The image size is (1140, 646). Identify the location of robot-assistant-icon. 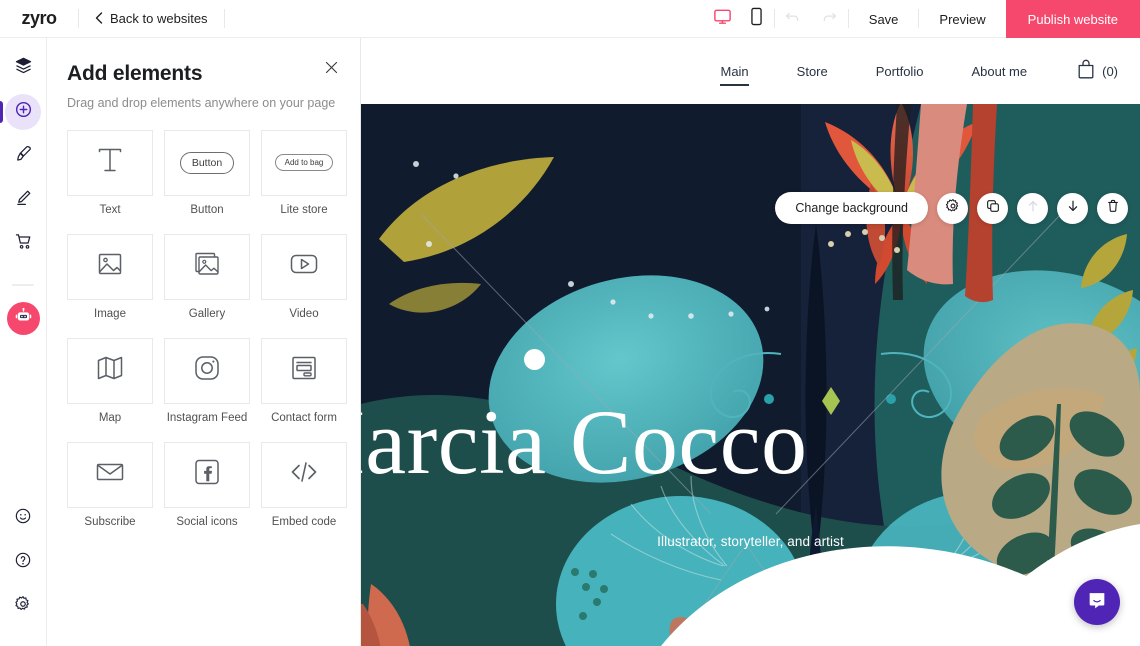
(23, 319).